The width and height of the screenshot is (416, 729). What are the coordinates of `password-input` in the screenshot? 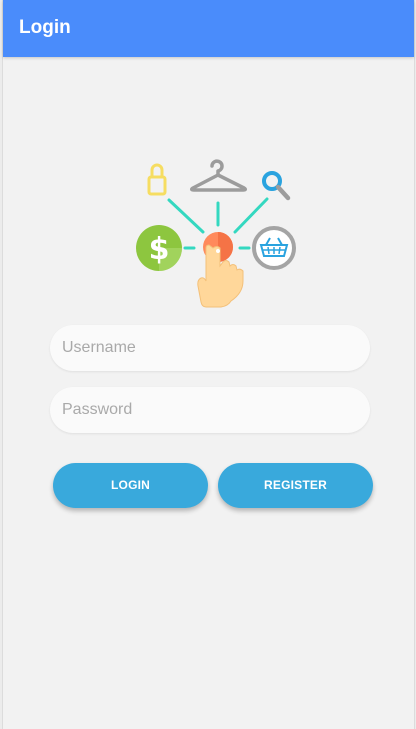 It's located at (210, 410).